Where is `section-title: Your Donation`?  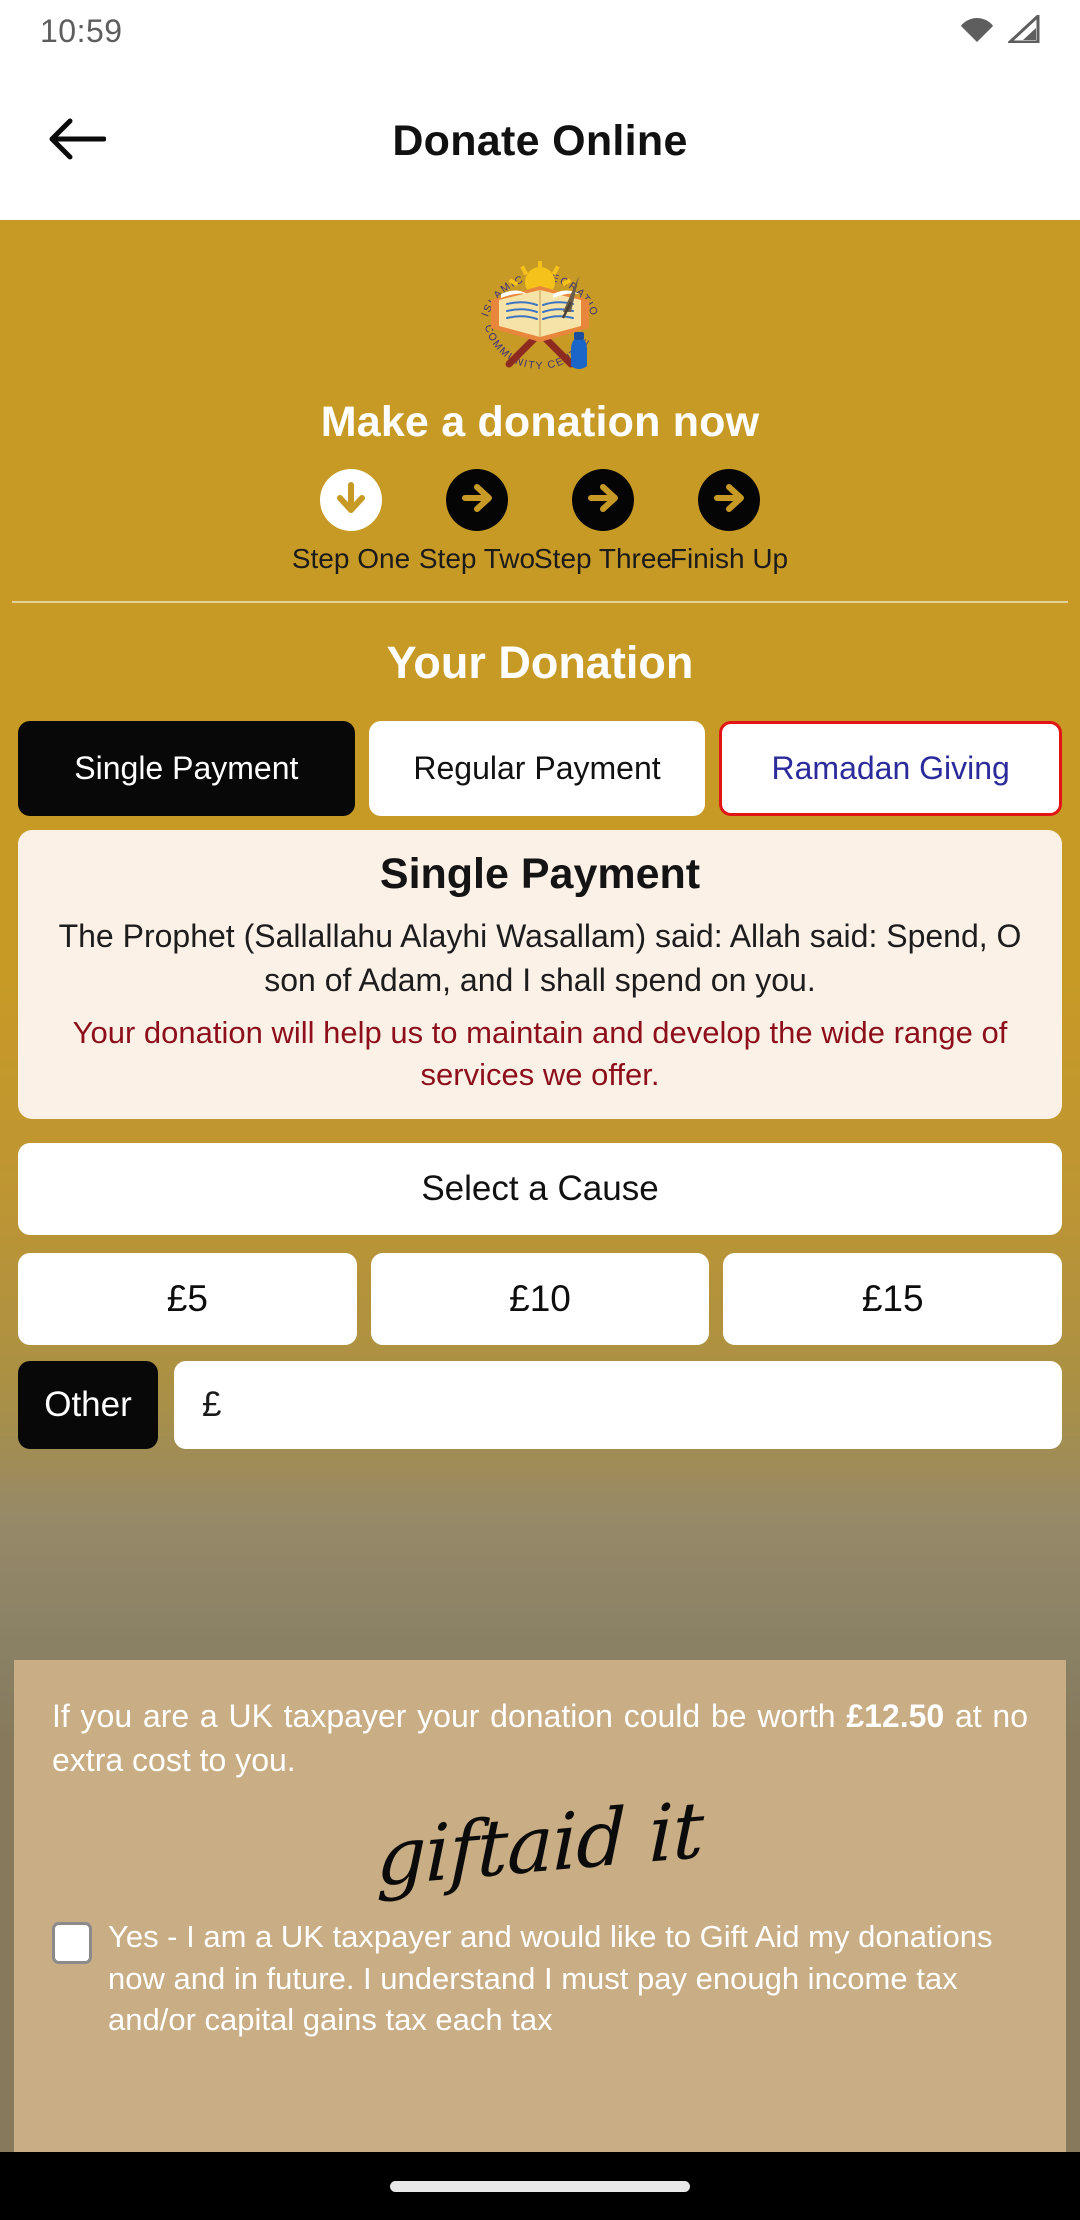 section-title: Your Donation is located at coordinates (540, 662).